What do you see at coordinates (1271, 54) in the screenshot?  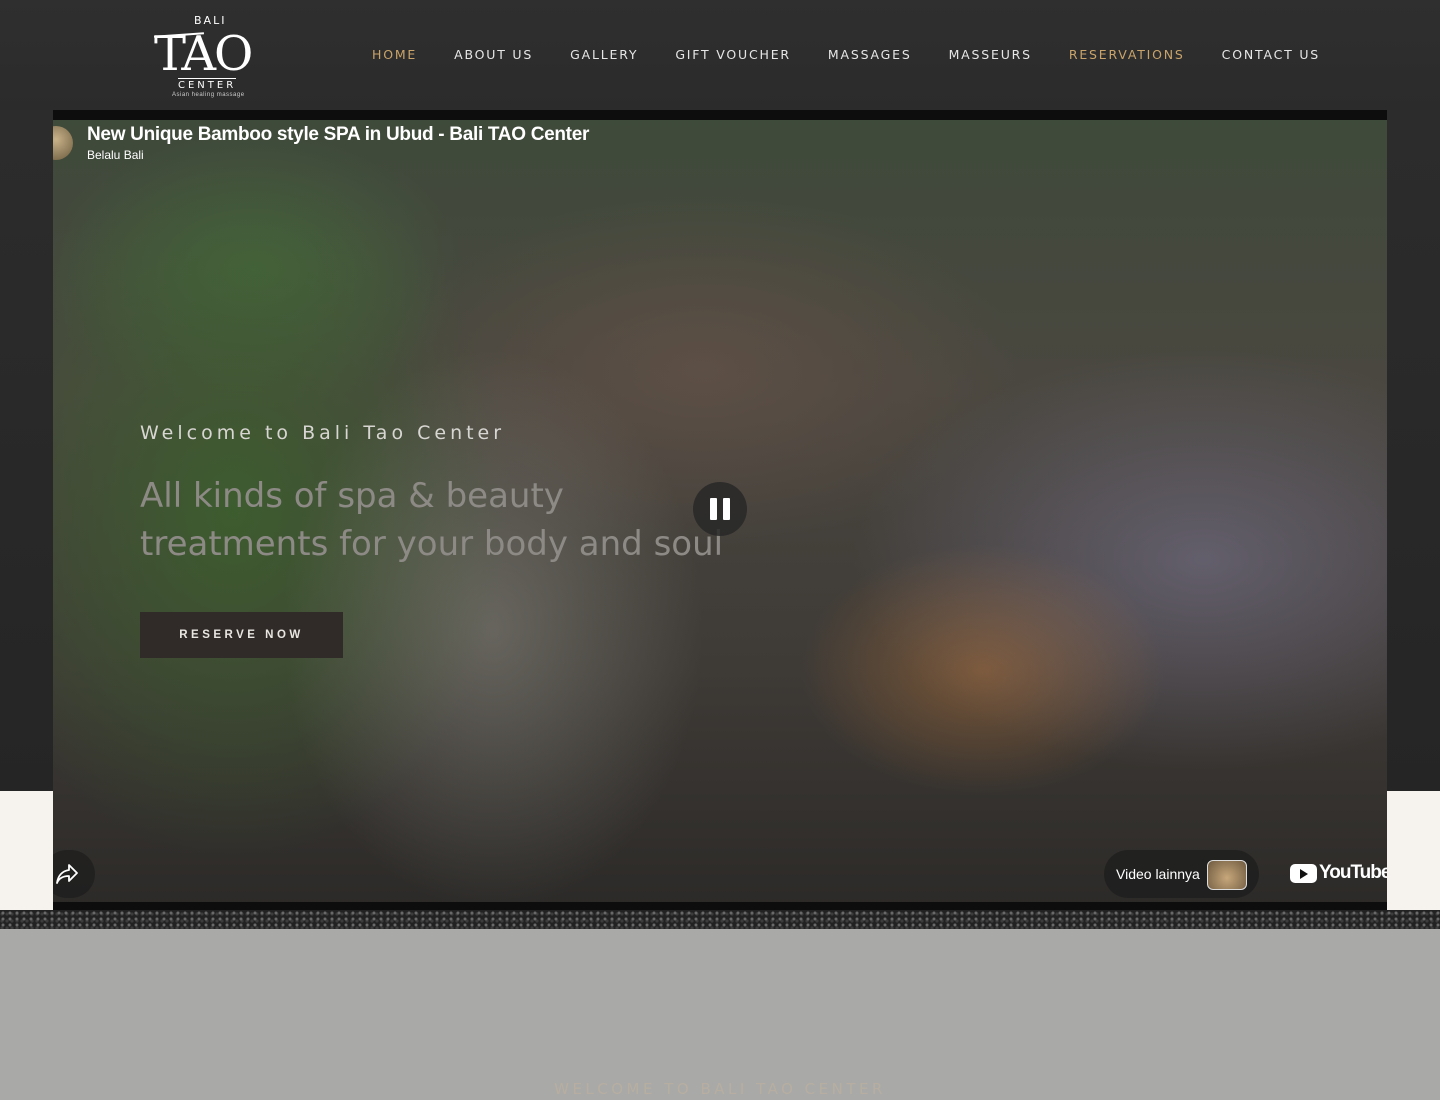 I see `nav-contact-us: CONTACT US` at bounding box center [1271, 54].